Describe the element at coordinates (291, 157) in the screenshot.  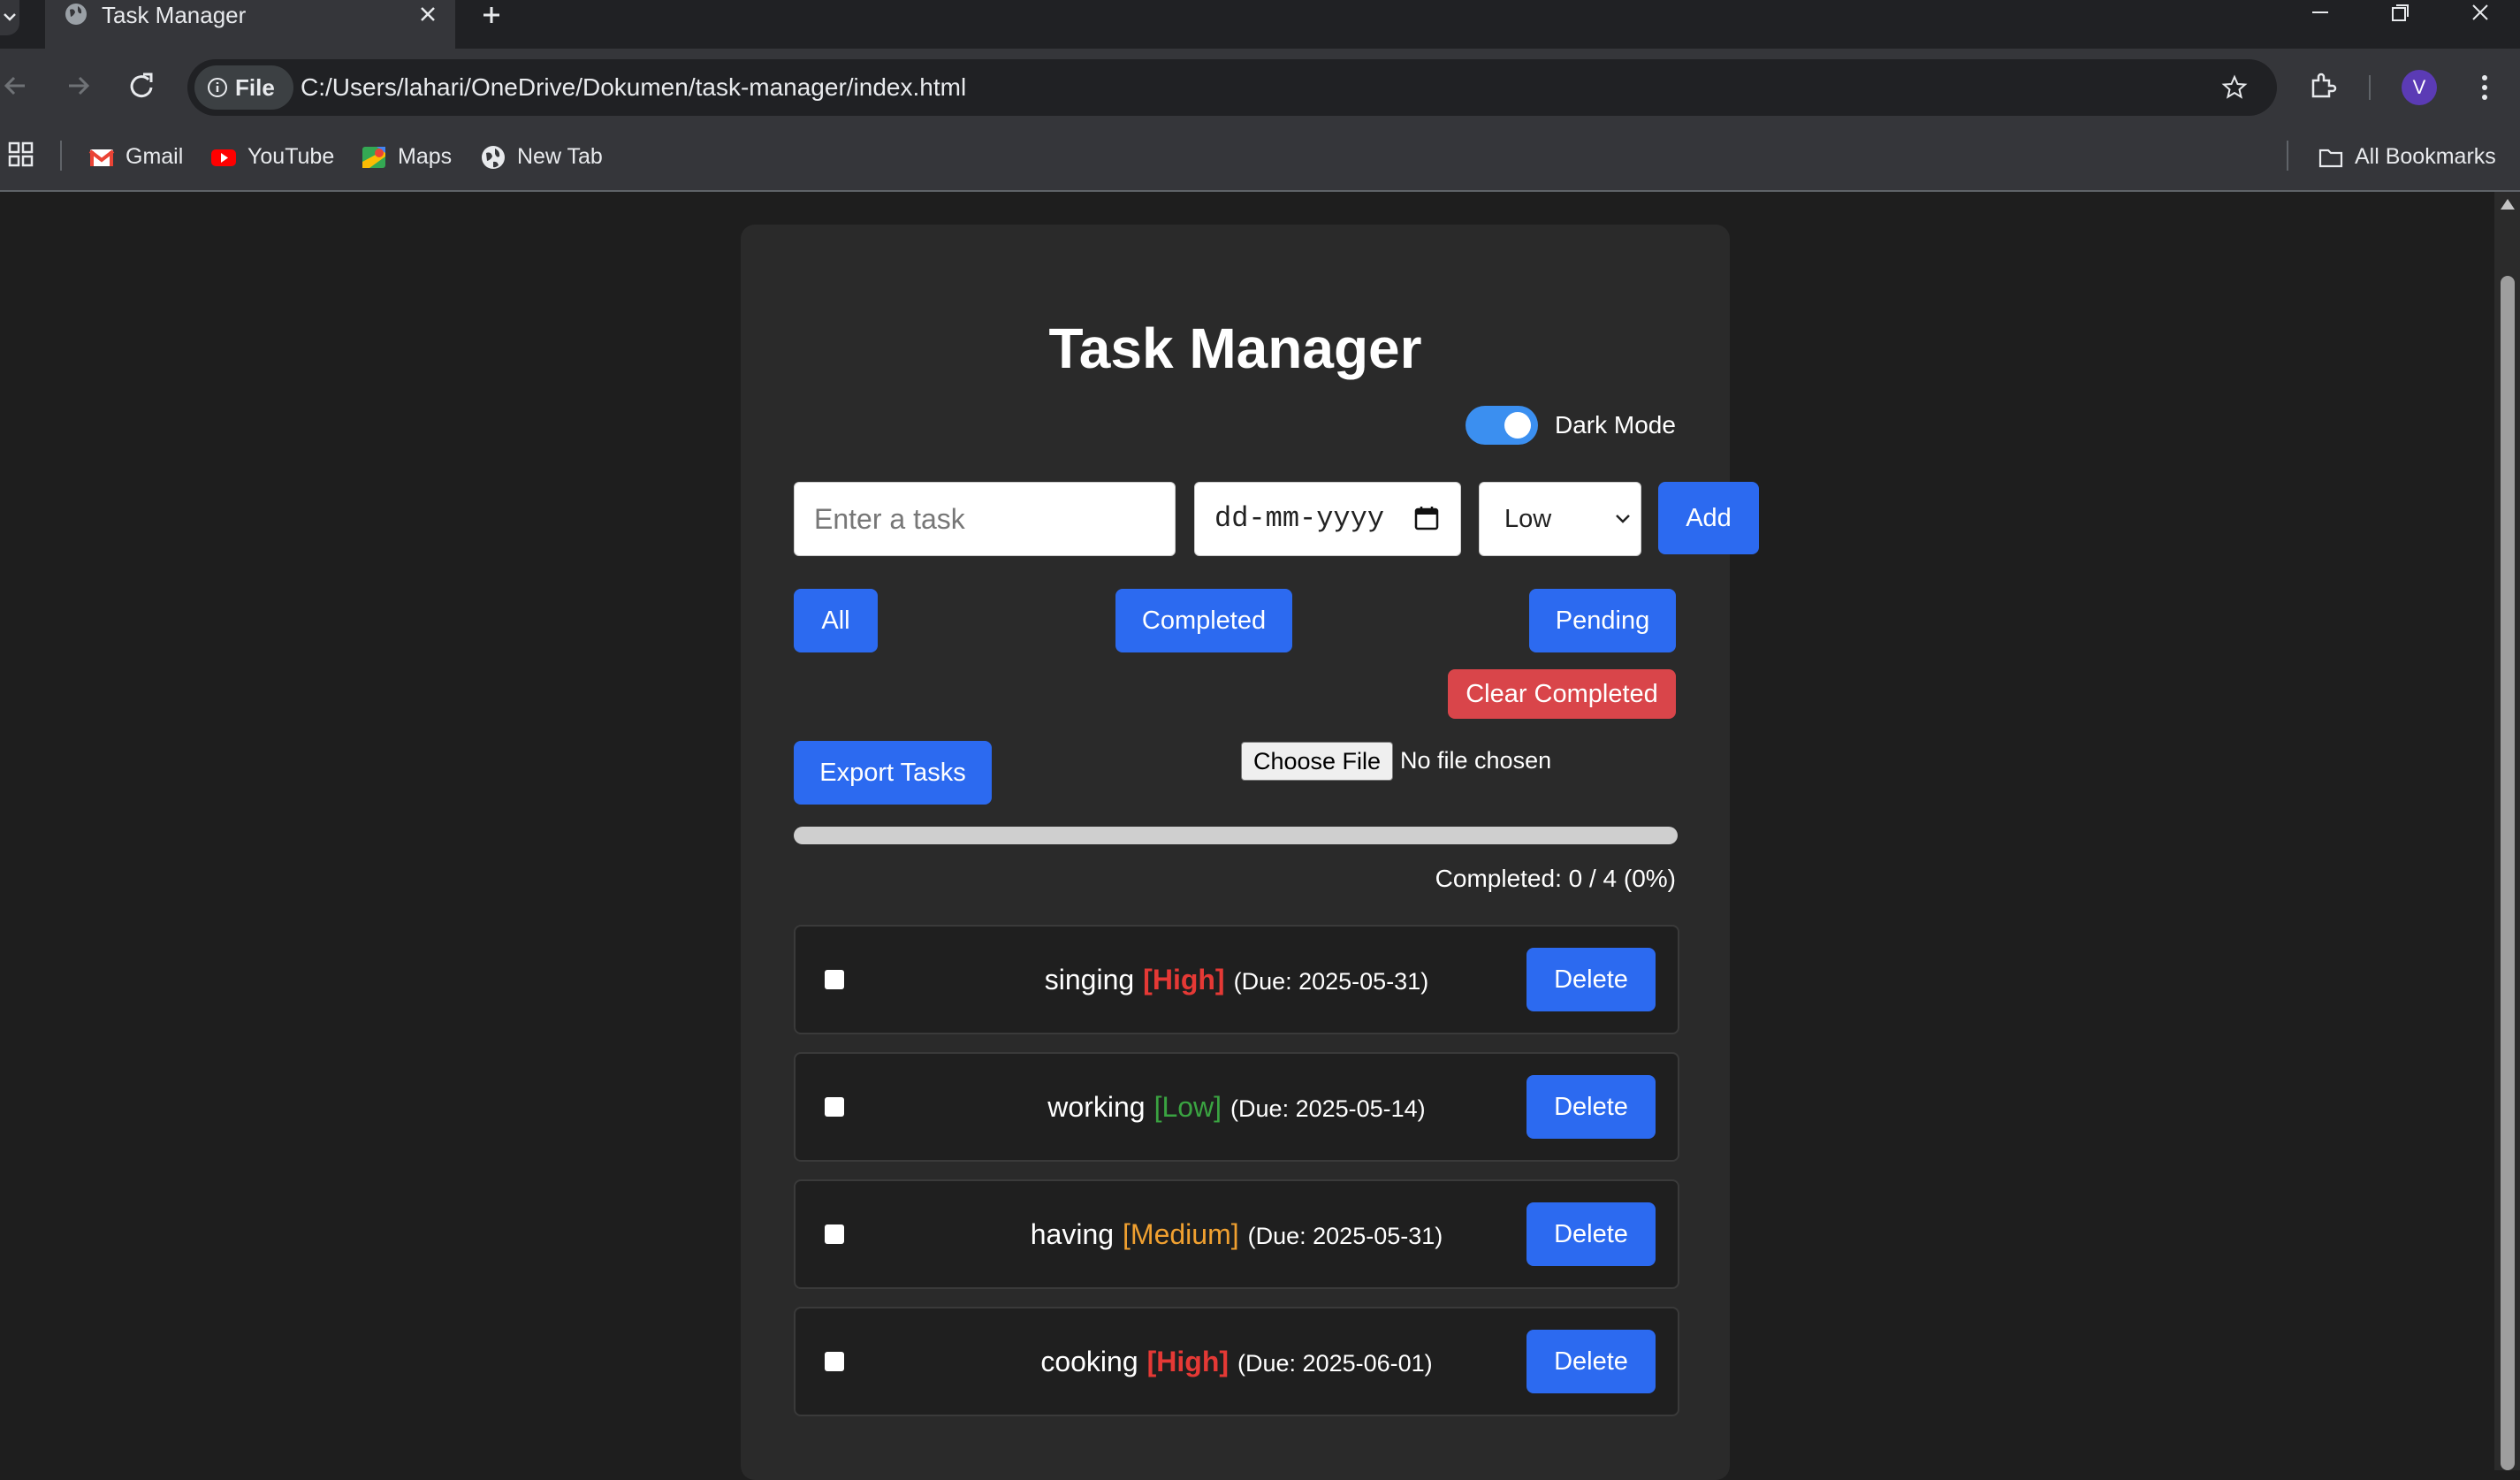
I see `bookmark-label: YouTube` at that location.